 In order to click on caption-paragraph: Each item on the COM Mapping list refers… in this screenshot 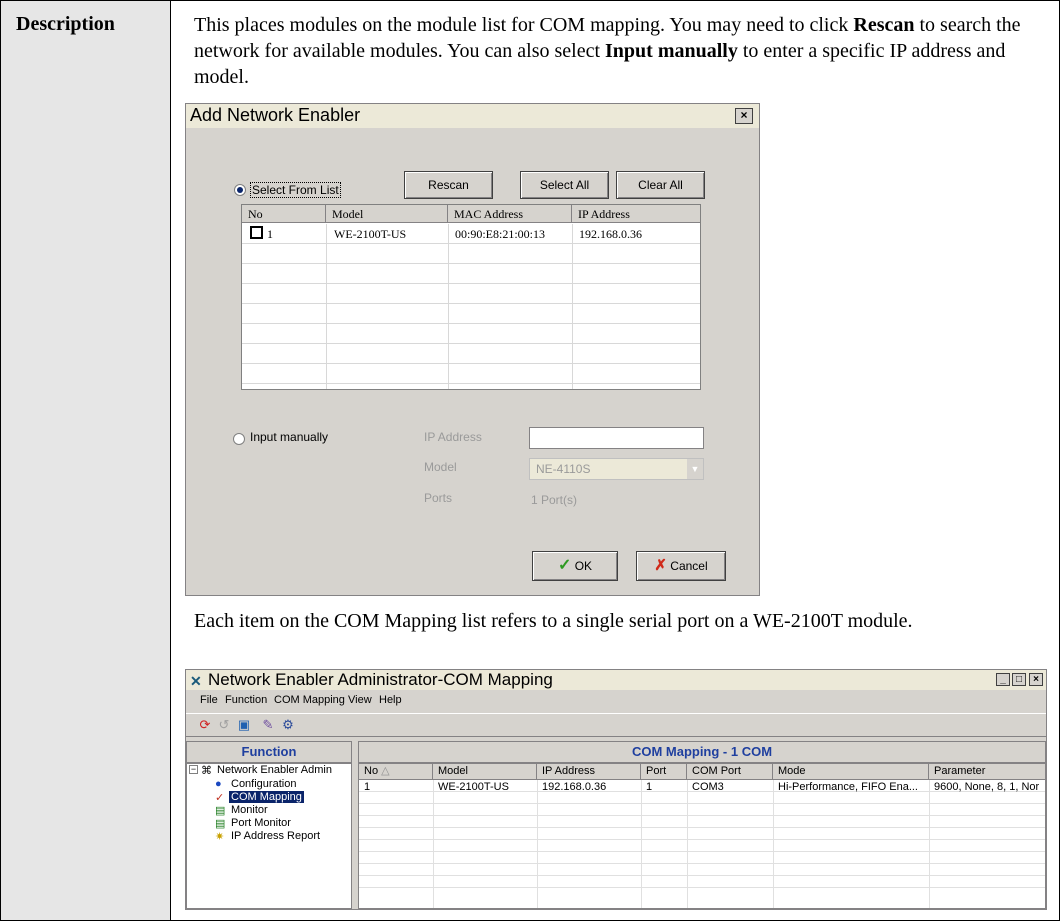, I will do `click(553, 621)`.